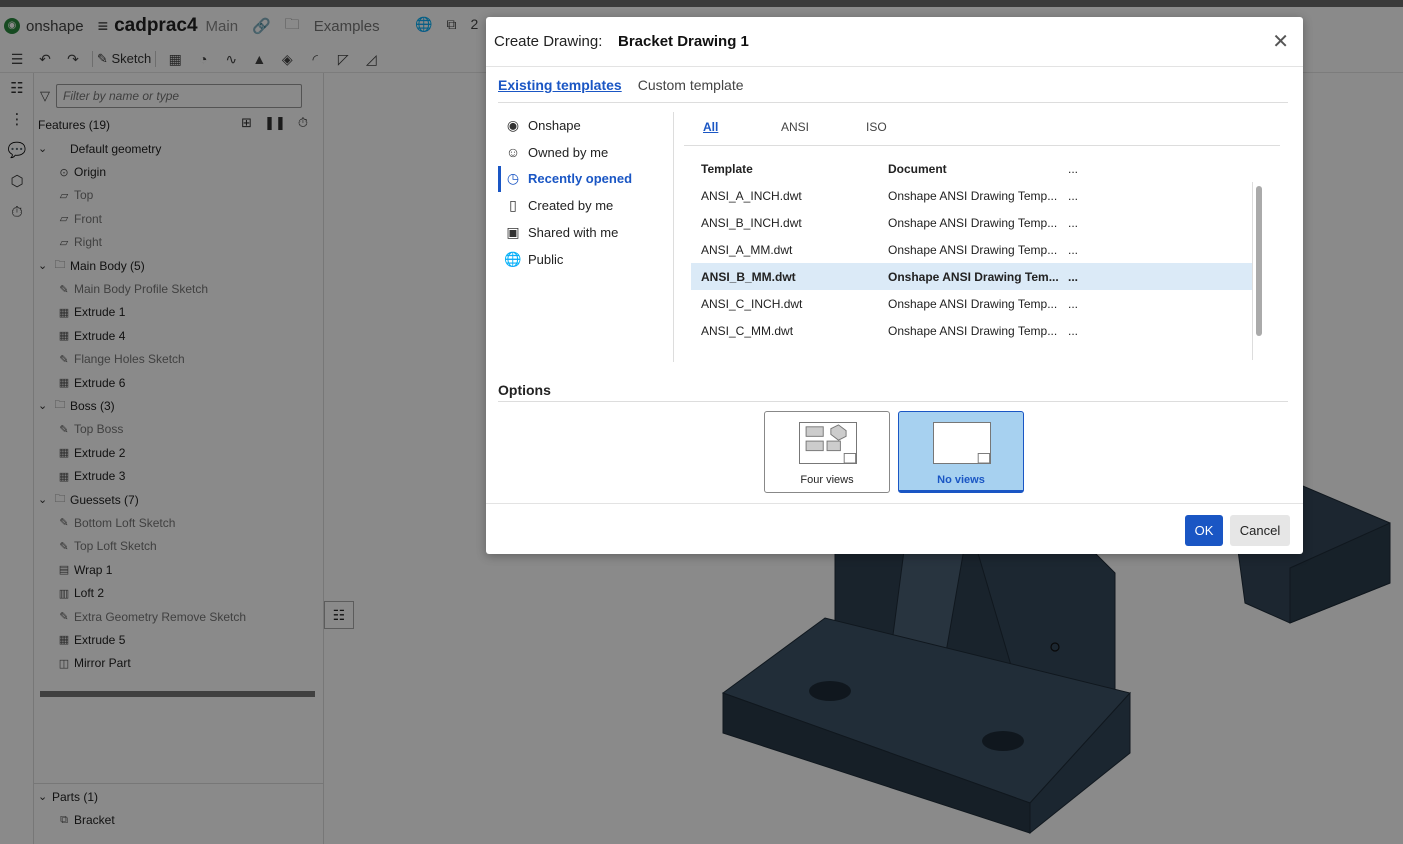 The width and height of the screenshot is (1403, 844). Describe the element at coordinates (962, 443) in the screenshot. I see `no-views-icon` at that location.